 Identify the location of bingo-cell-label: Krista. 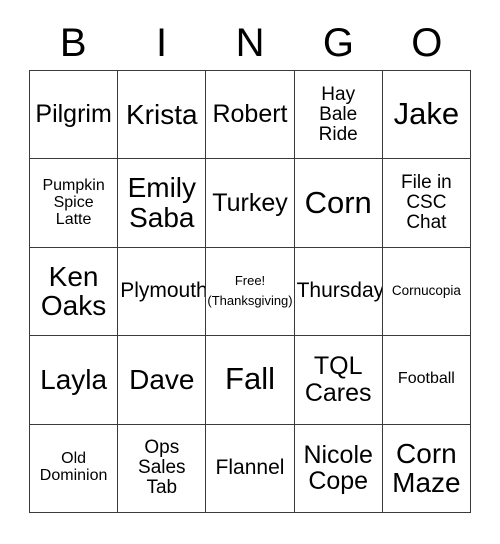
(162, 114).